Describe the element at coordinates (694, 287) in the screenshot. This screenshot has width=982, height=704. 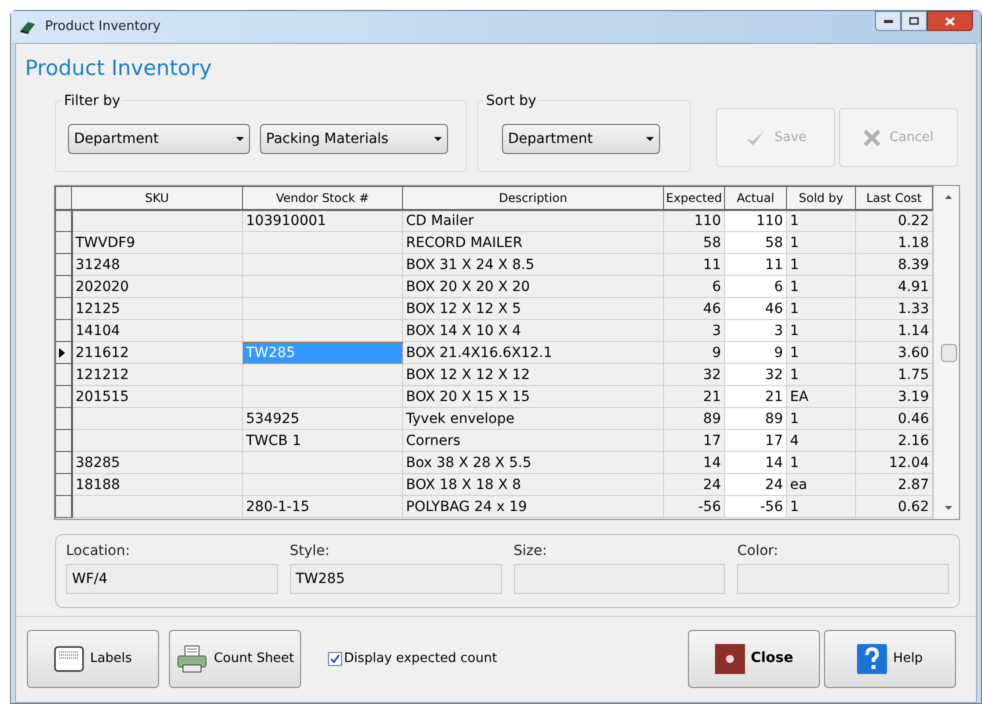
I see `table-cell: 6` at that location.